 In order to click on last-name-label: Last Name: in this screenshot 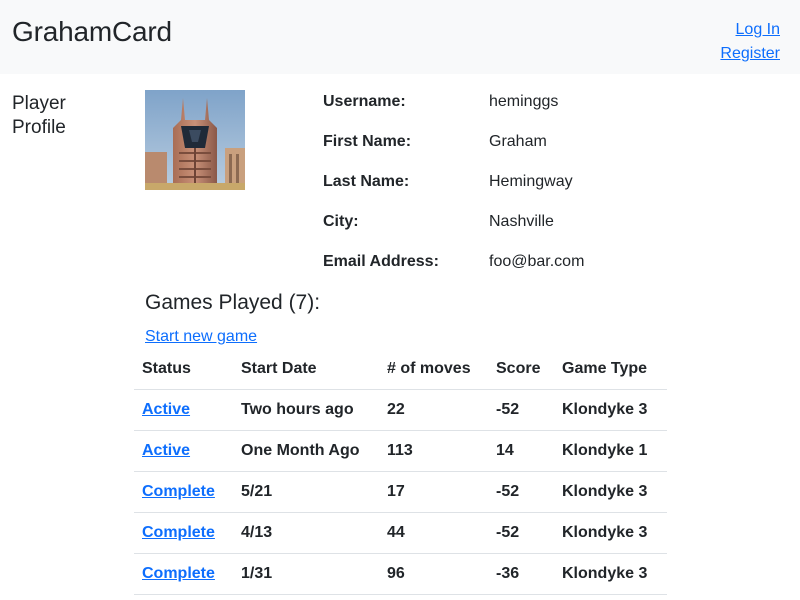, I will do `click(366, 181)`.